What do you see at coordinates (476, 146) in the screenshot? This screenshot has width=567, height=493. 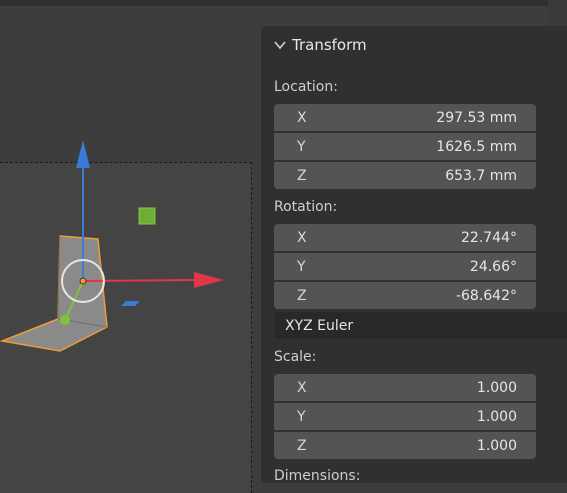 I see `field-value: 1626.5 mm` at bounding box center [476, 146].